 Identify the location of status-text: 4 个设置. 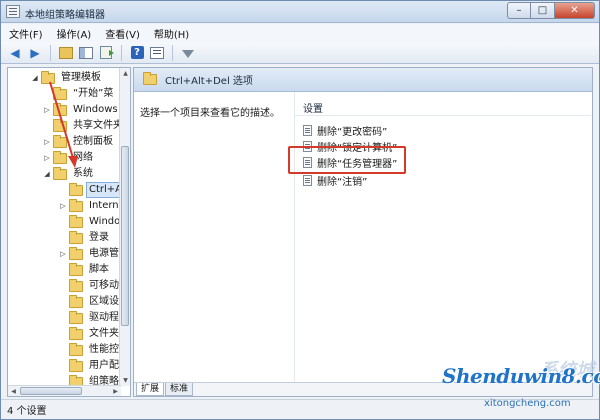
(27, 411).